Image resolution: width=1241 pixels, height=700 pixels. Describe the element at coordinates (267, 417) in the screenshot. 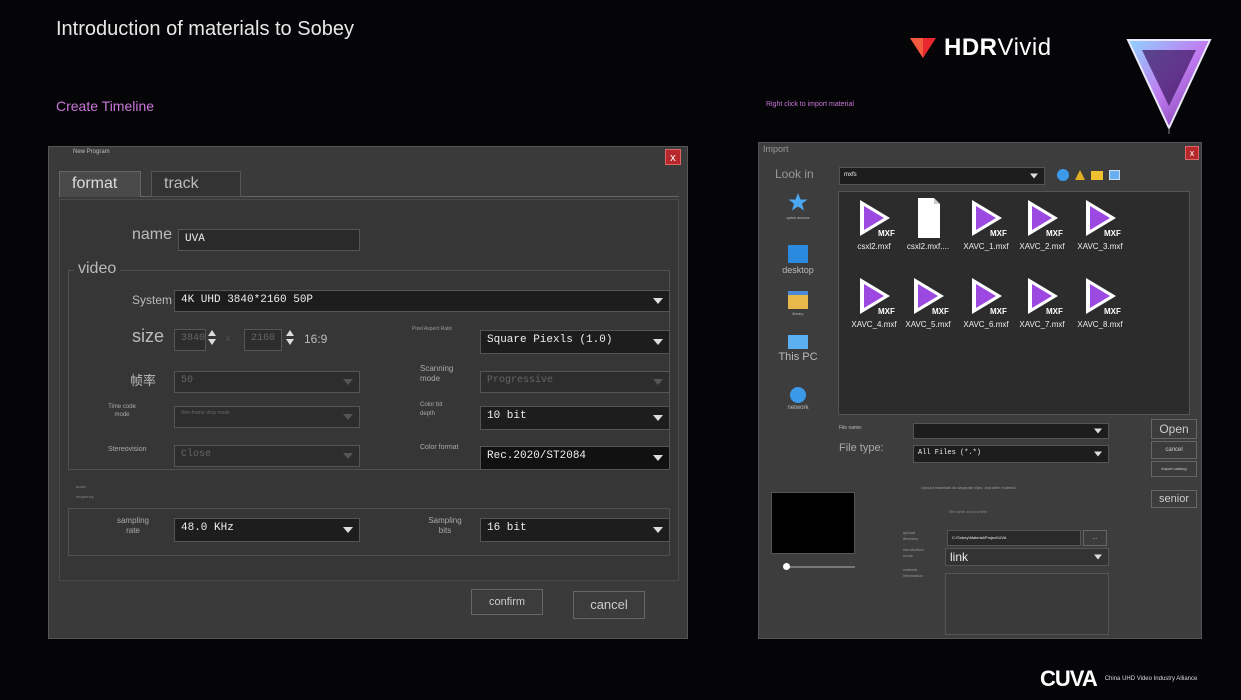

I see `timecode-mode-select: Non-frame drop mode` at that location.